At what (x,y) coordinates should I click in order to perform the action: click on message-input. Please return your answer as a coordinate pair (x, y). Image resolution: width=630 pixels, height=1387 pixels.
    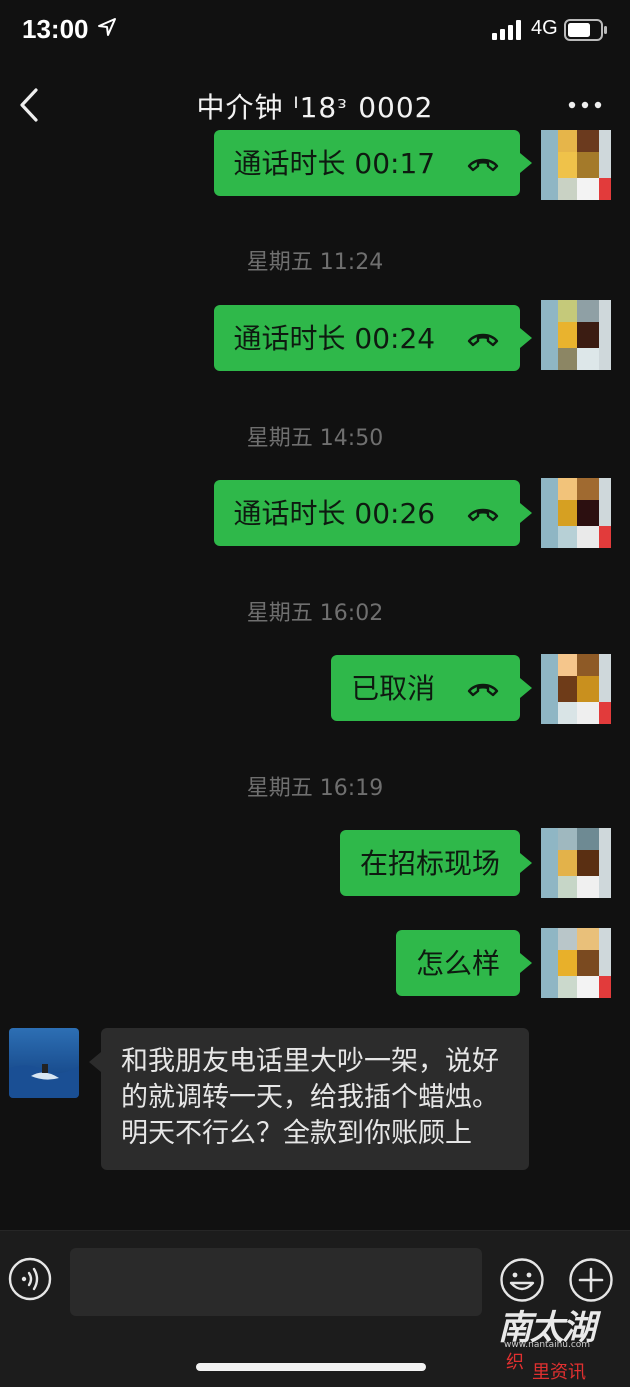
    Looking at the image, I should click on (276, 1282).